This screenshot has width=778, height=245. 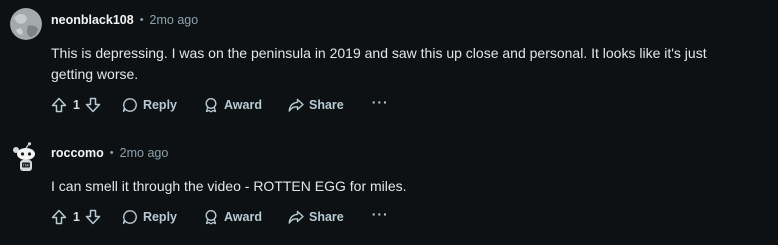 I want to click on comment-meta: roccomo • 2mo ago, so click(x=109, y=153).